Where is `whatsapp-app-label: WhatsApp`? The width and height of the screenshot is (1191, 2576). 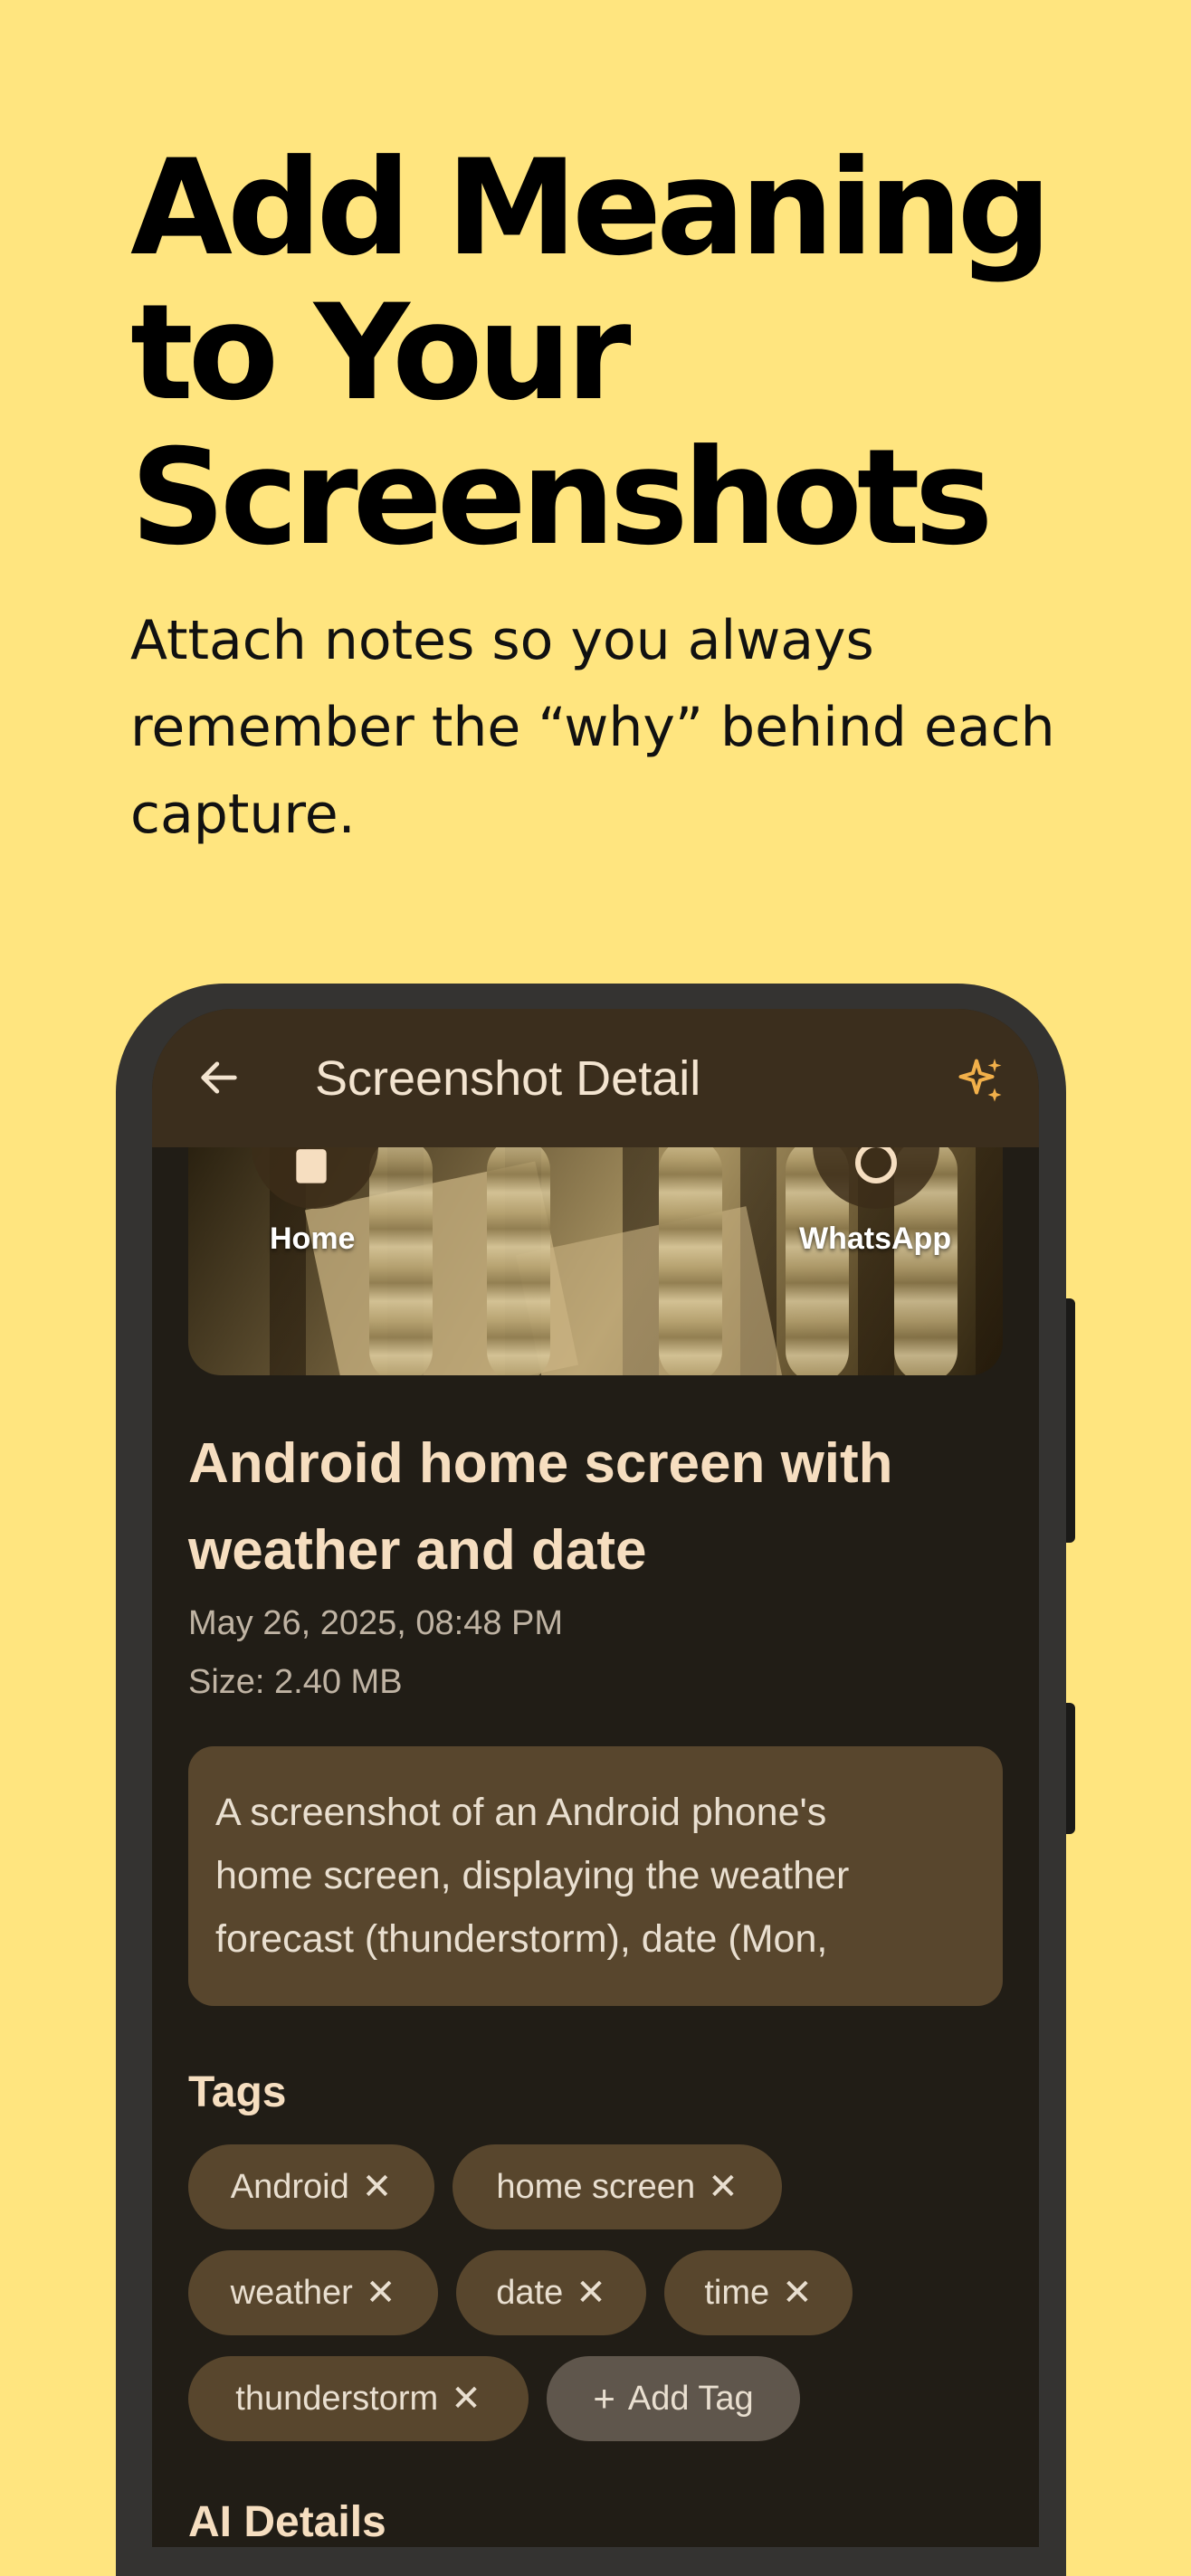
whatsapp-app-label: WhatsApp is located at coordinates (876, 1239).